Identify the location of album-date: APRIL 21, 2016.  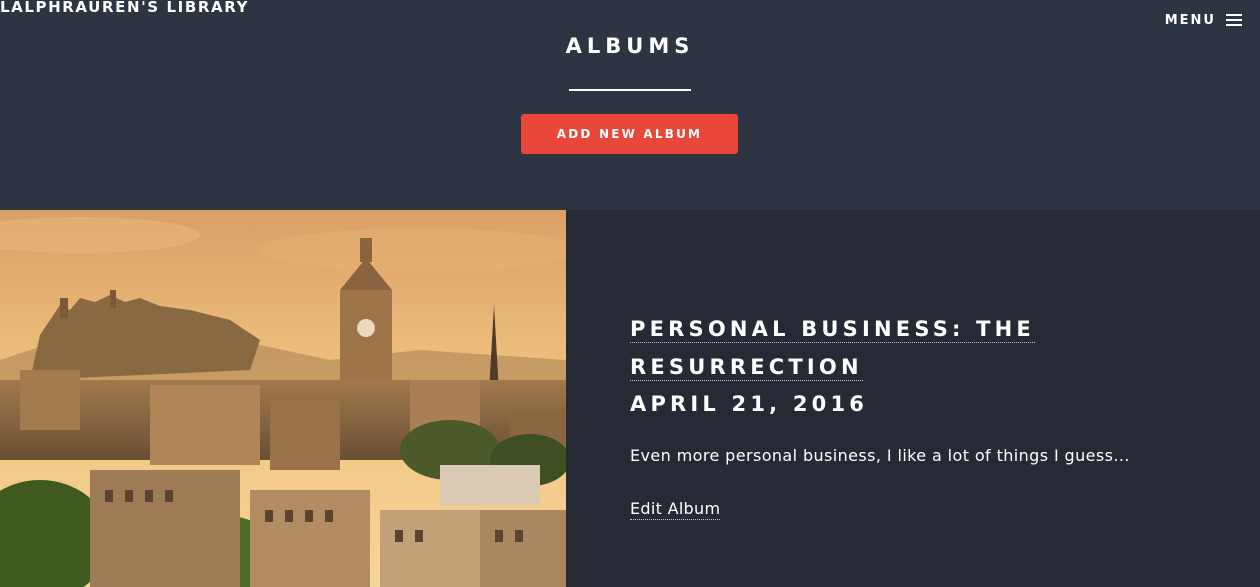
(749, 404).